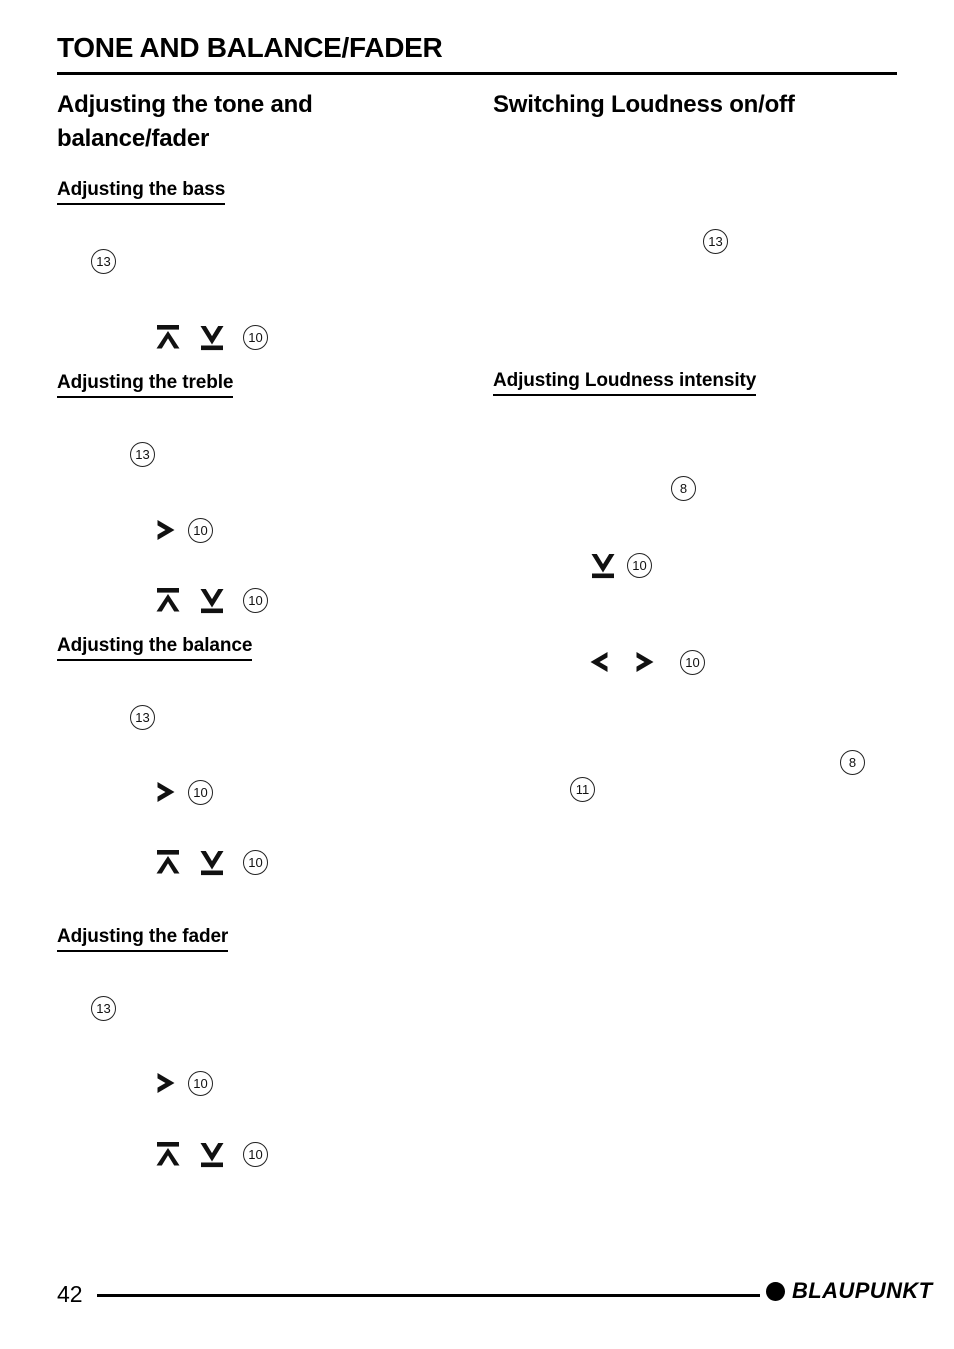  I want to click on step-ref-group-loudness-2: 8, so click(683, 488).